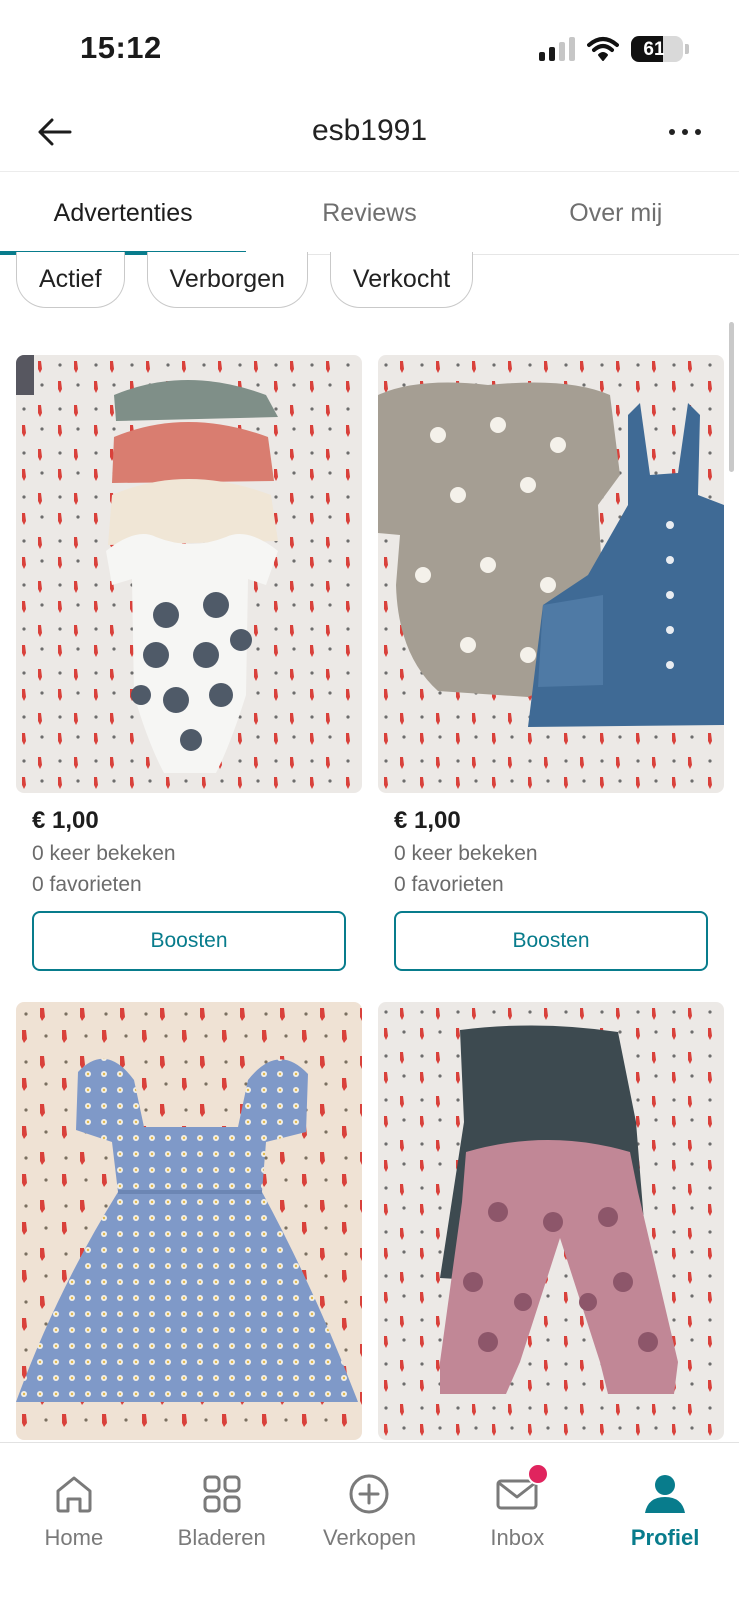  What do you see at coordinates (369, 1494) in the screenshot?
I see `plus-circle-icon` at bounding box center [369, 1494].